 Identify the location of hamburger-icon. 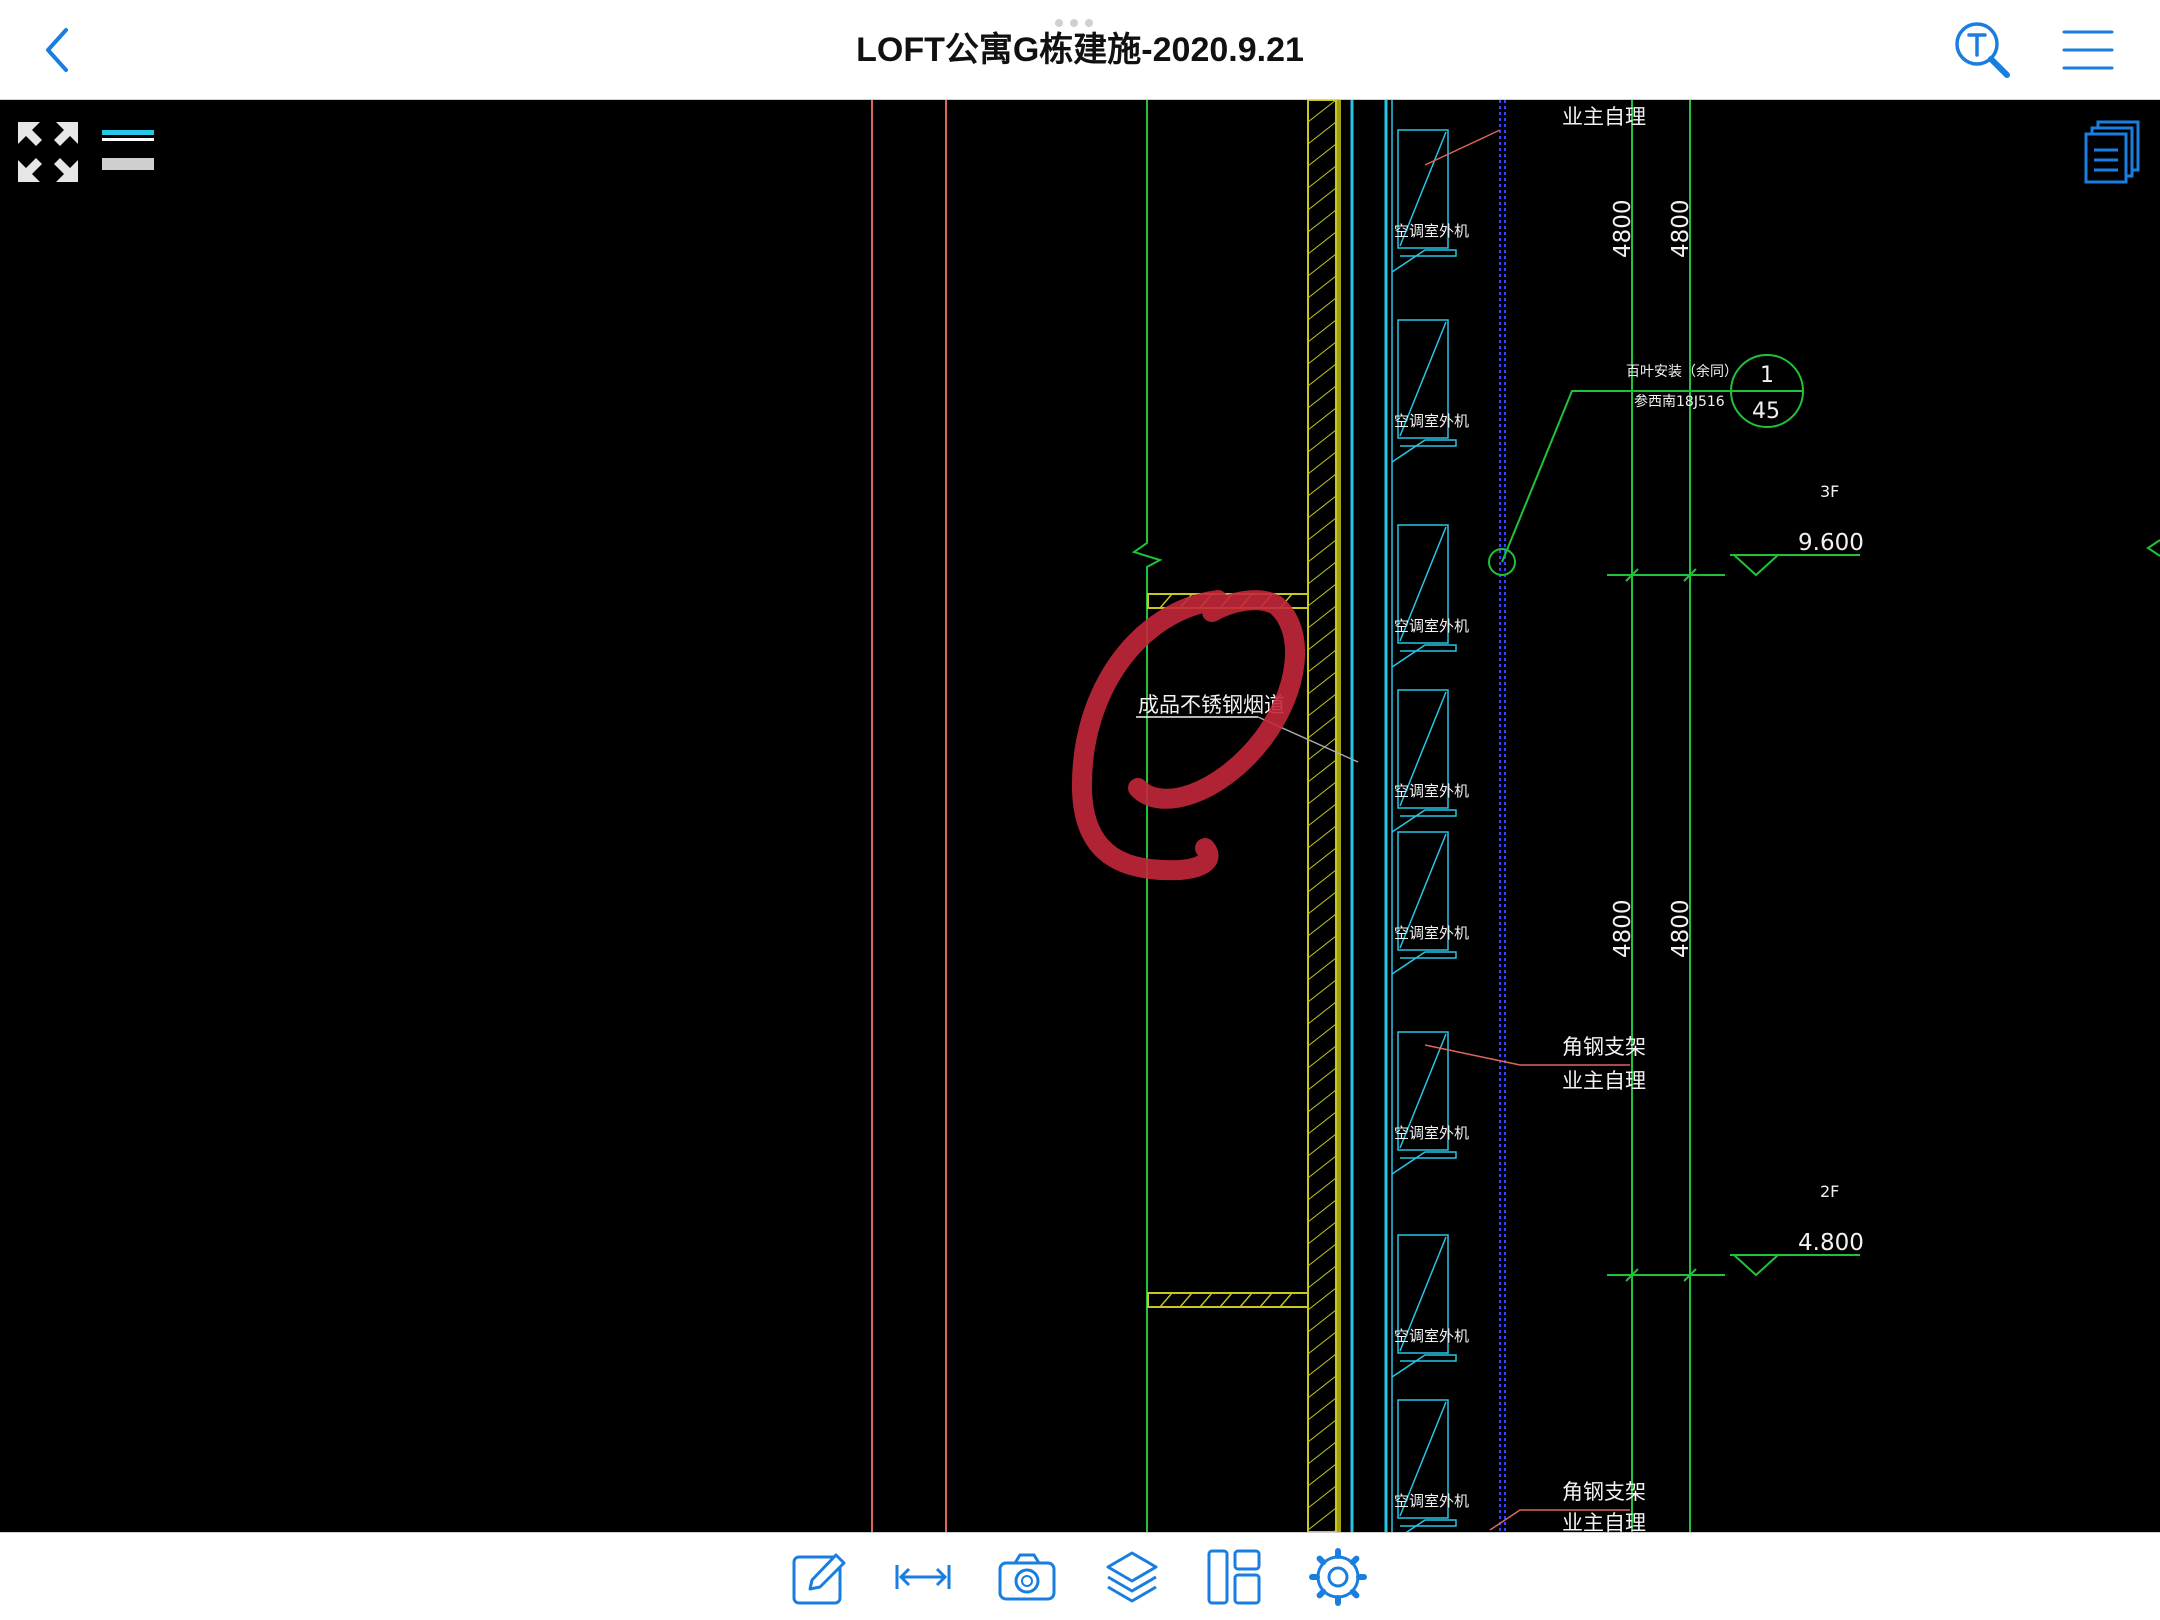
(2088, 50).